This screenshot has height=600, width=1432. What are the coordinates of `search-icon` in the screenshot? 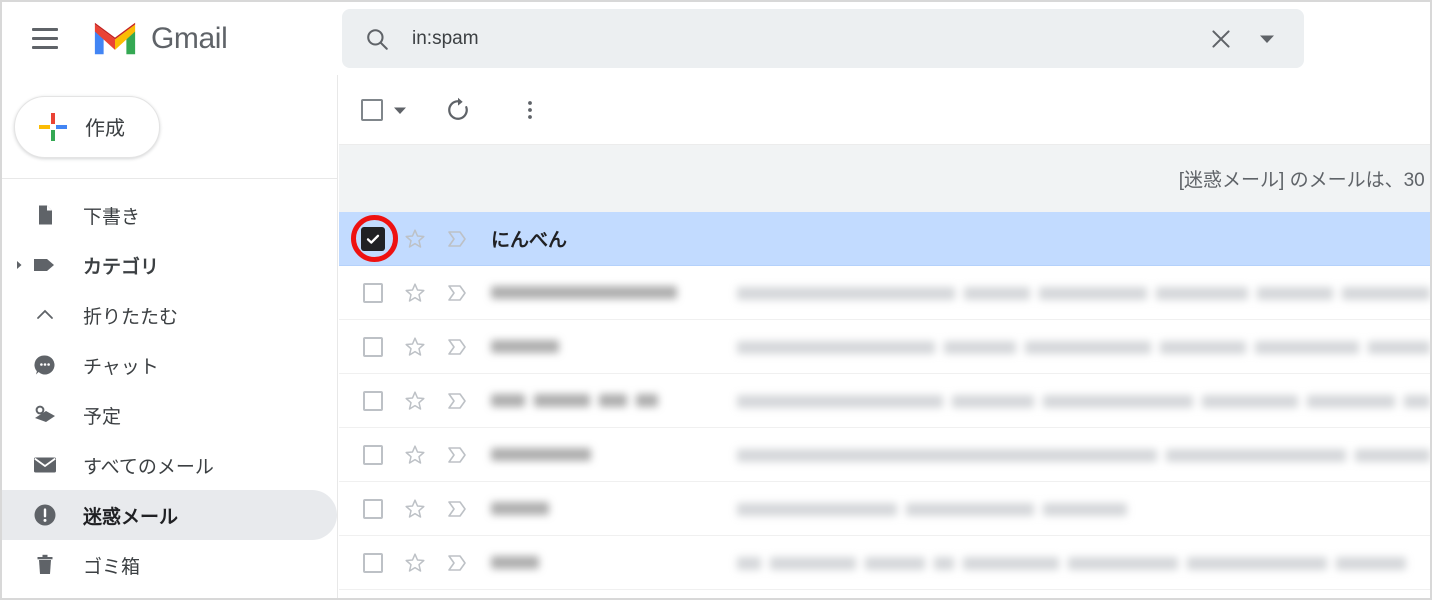 It's located at (377, 39).